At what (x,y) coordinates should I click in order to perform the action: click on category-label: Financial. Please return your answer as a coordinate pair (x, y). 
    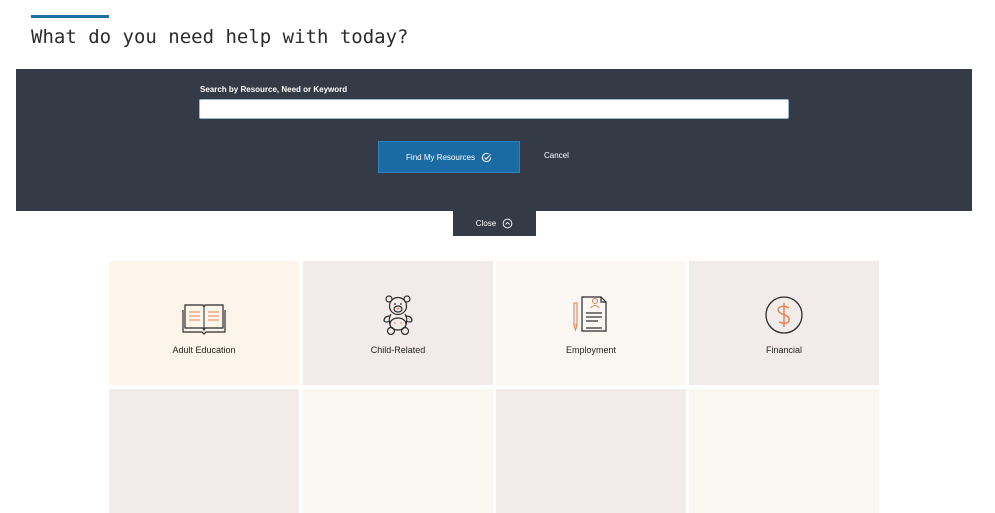
    Looking at the image, I should click on (784, 350).